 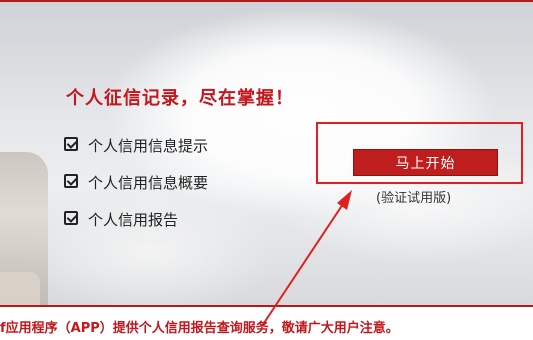 What do you see at coordinates (199, 328) in the screenshot?
I see `service-notice: f应用程序（APP）提供个人信用报告查询服务，敬请广大用户注意。` at bounding box center [199, 328].